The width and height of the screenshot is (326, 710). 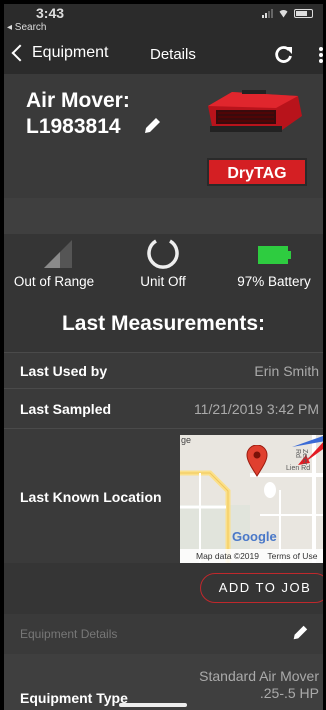 I want to click on equipment-type-heading: Air Mover:, so click(x=78, y=100).